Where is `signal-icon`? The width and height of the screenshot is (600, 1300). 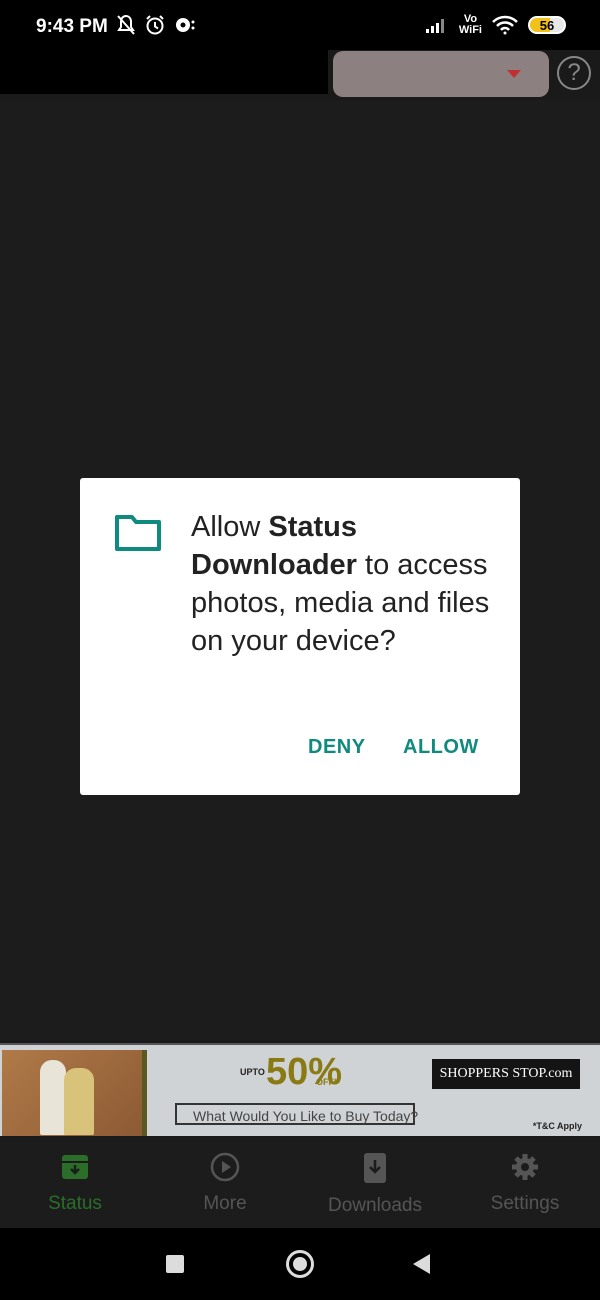 signal-icon is located at coordinates (434, 26).